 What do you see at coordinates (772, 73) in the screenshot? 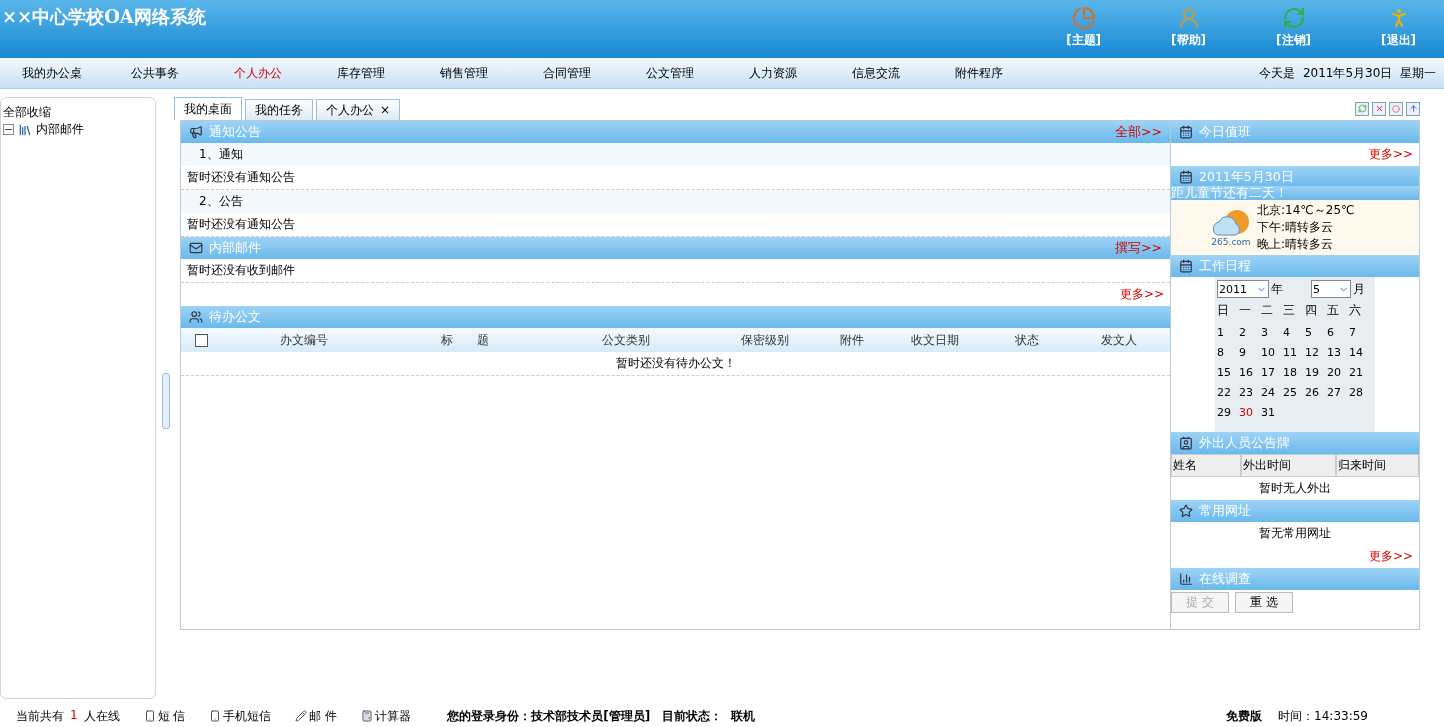
I see `nav-item: 人力资源` at bounding box center [772, 73].